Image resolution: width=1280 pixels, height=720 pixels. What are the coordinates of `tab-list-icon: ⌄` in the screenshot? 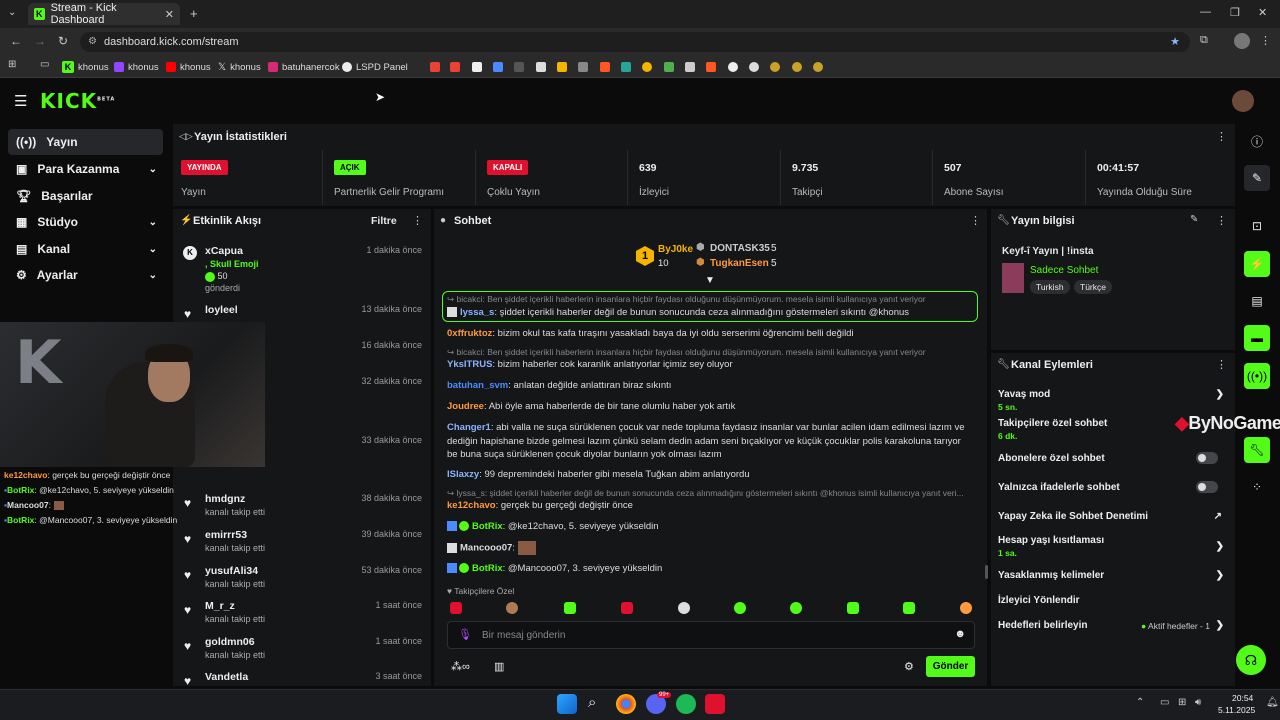 It's located at (12, 12).